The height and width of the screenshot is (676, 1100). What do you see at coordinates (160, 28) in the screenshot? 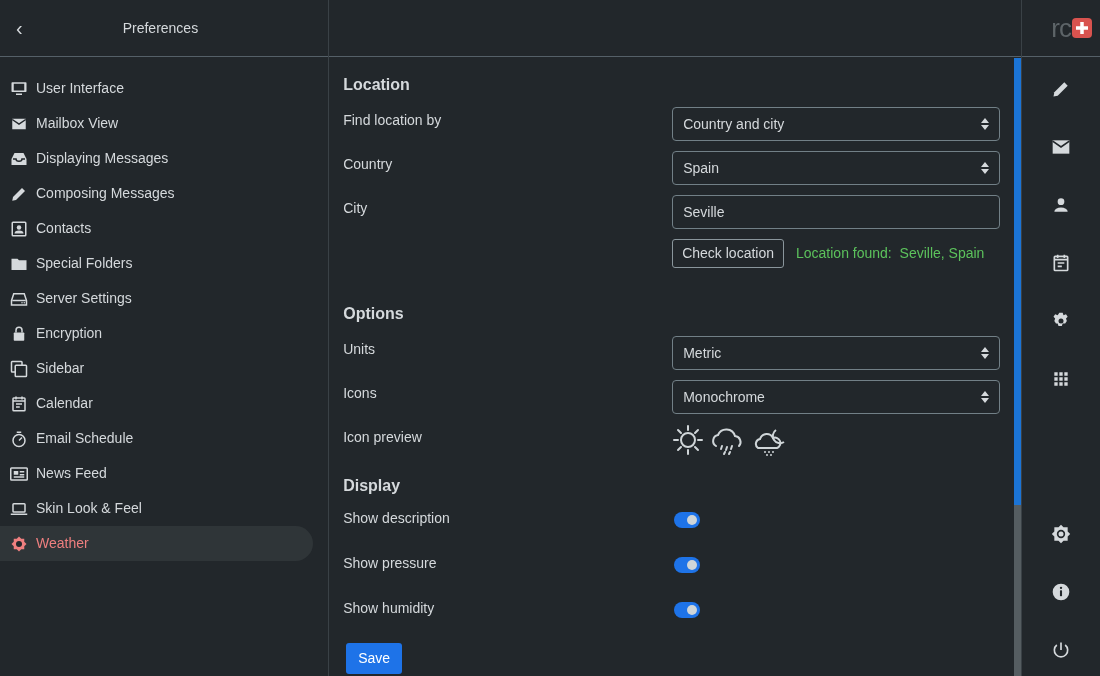
I see `page-title: Preferences` at bounding box center [160, 28].